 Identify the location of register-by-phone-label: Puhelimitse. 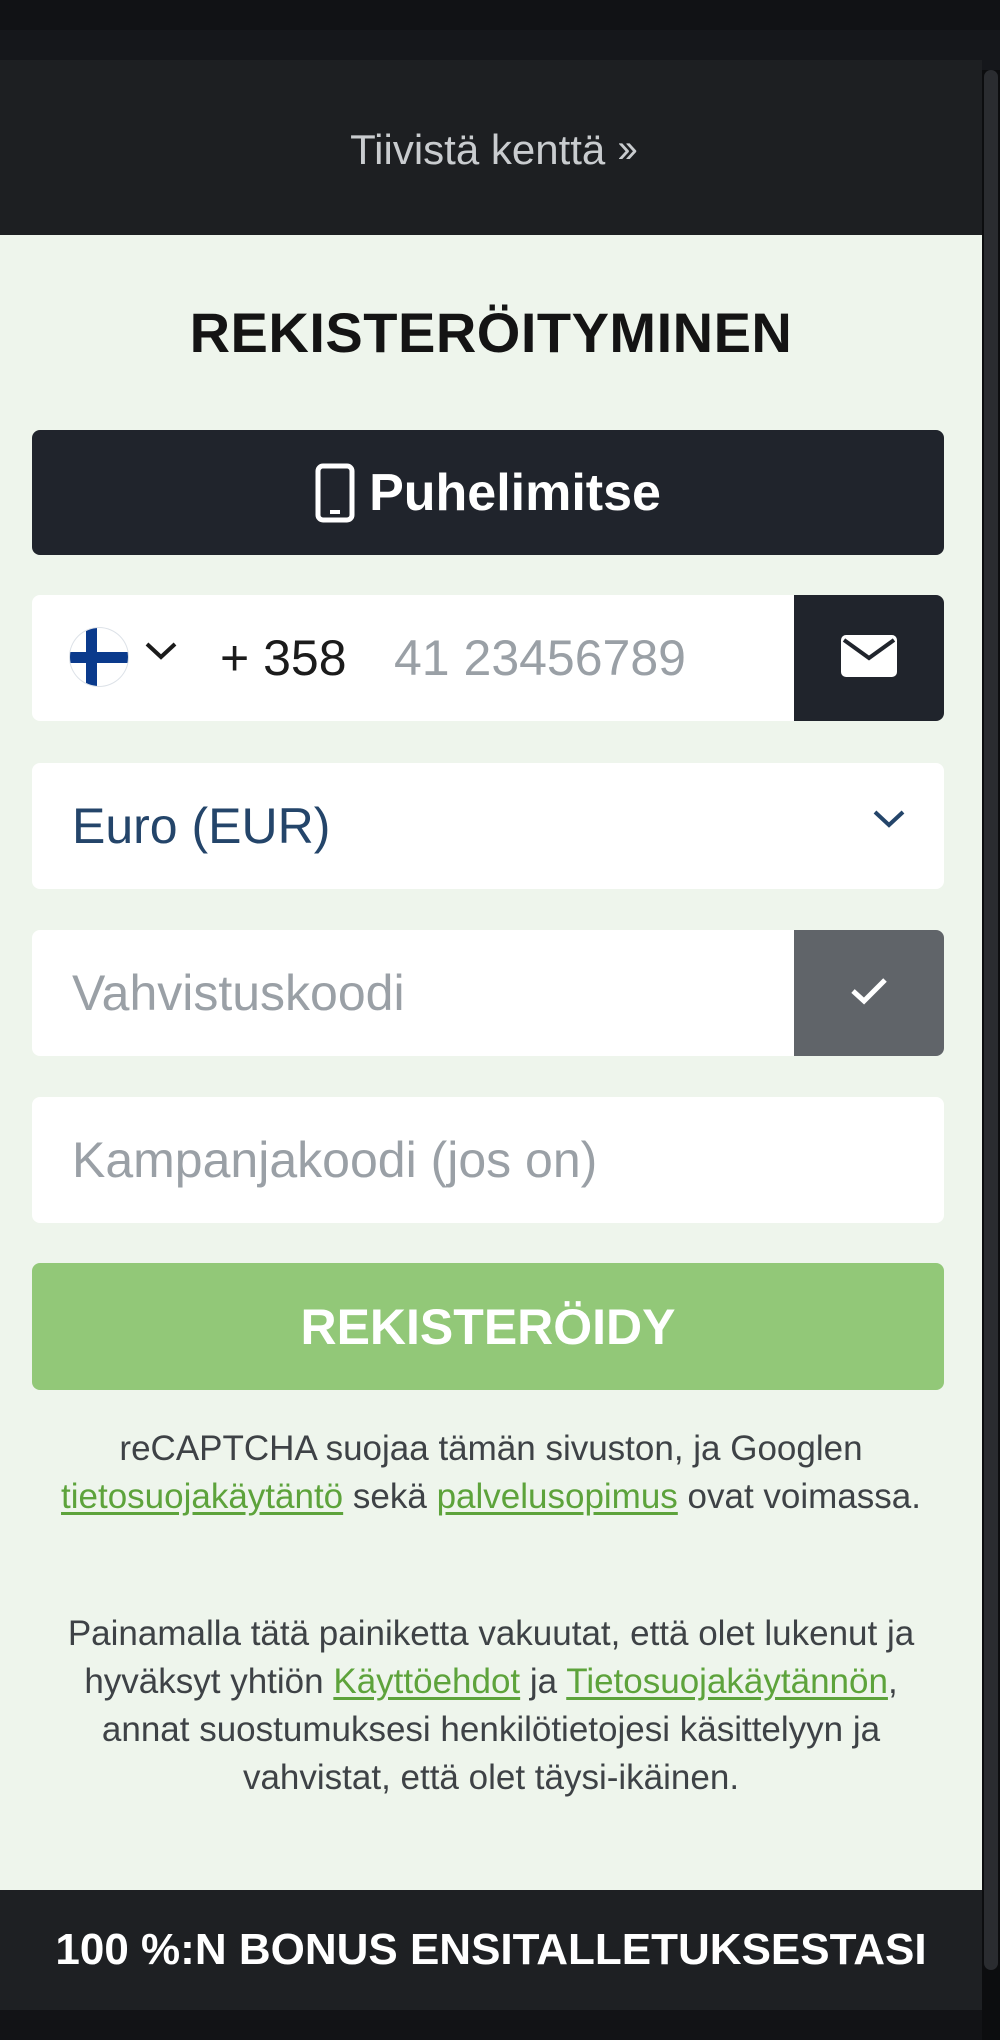
(515, 492).